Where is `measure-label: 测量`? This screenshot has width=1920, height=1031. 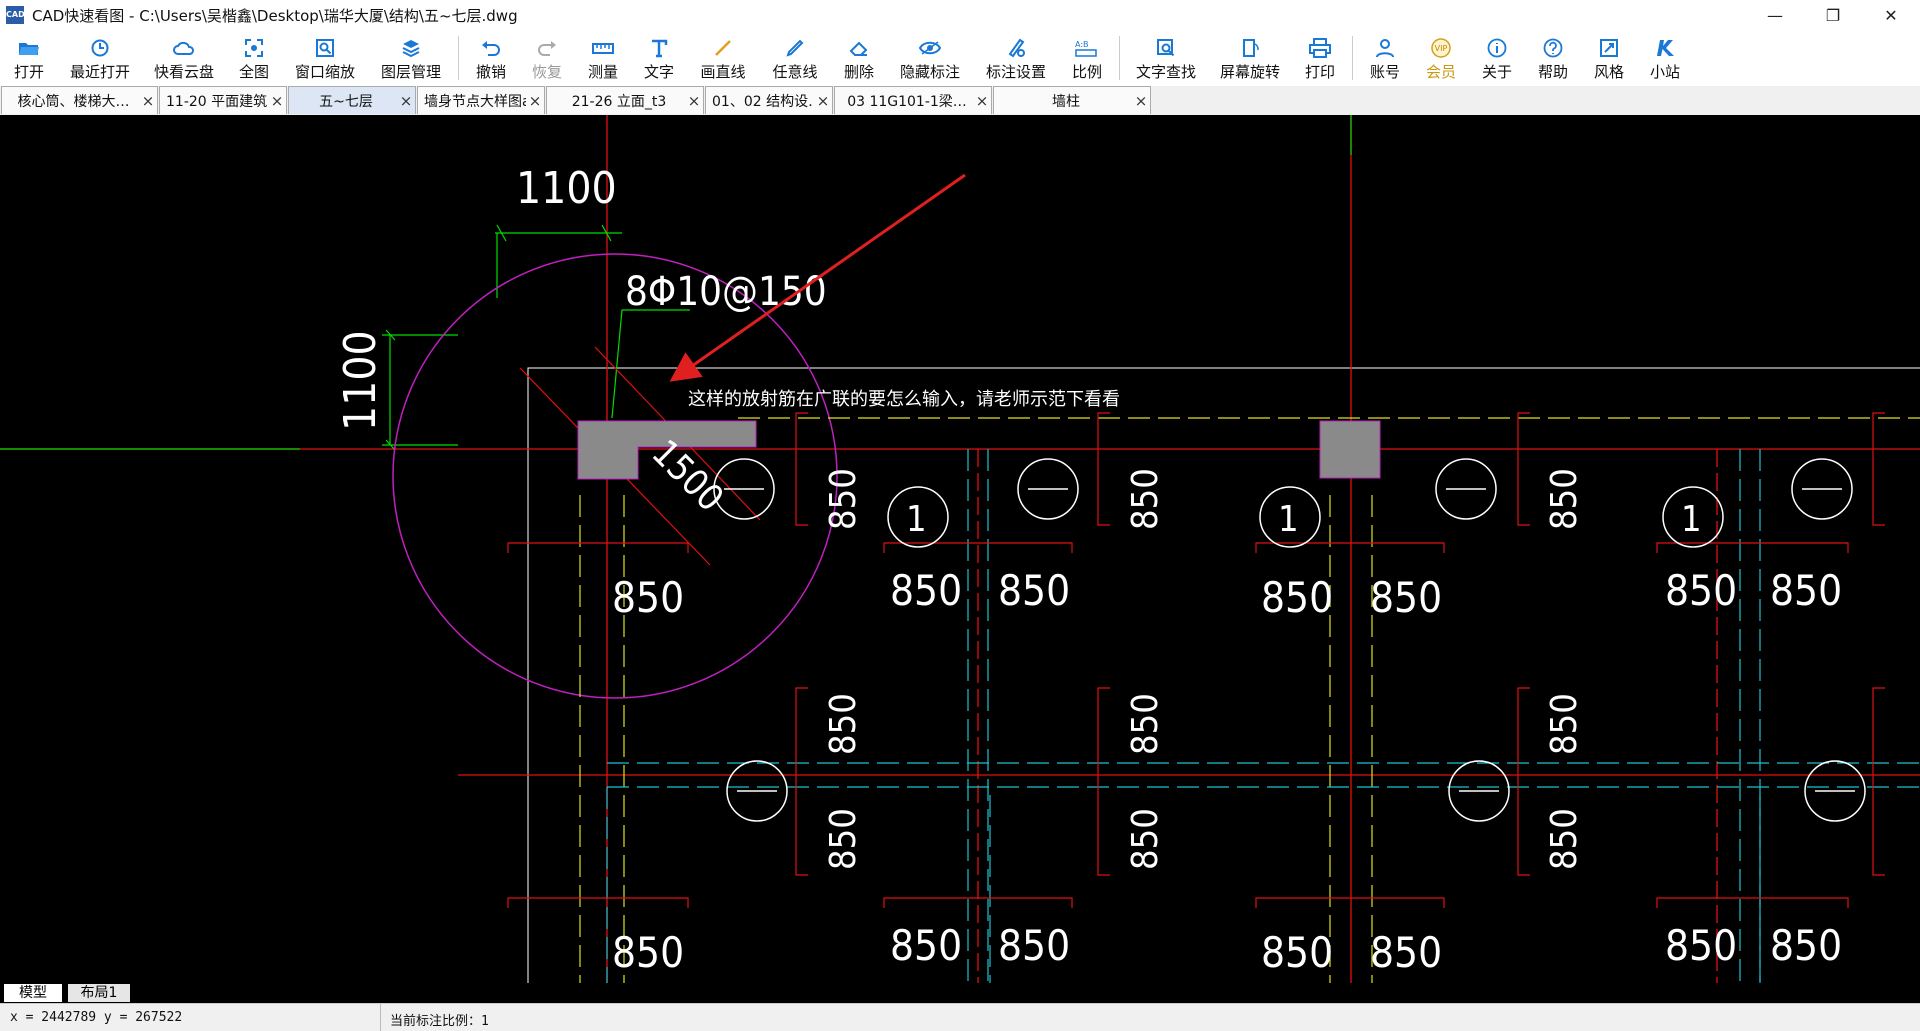 measure-label: 测量 is located at coordinates (602, 71).